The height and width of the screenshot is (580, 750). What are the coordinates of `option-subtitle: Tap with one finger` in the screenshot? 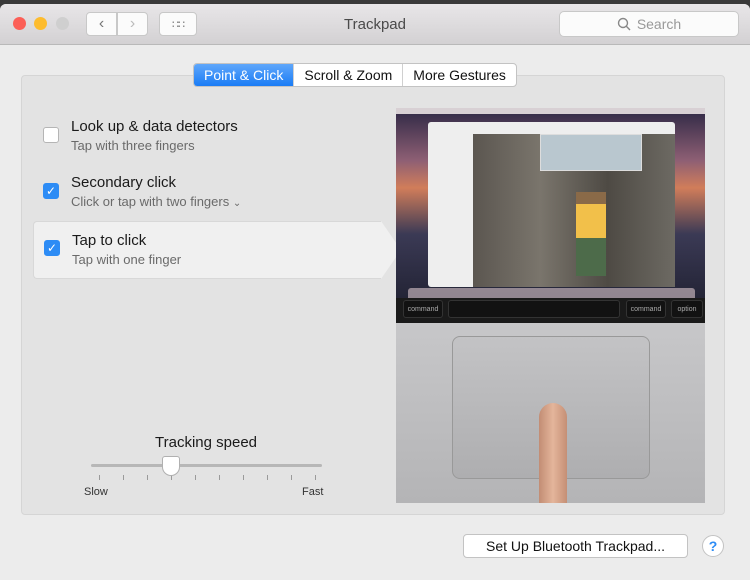 It's located at (127, 259).